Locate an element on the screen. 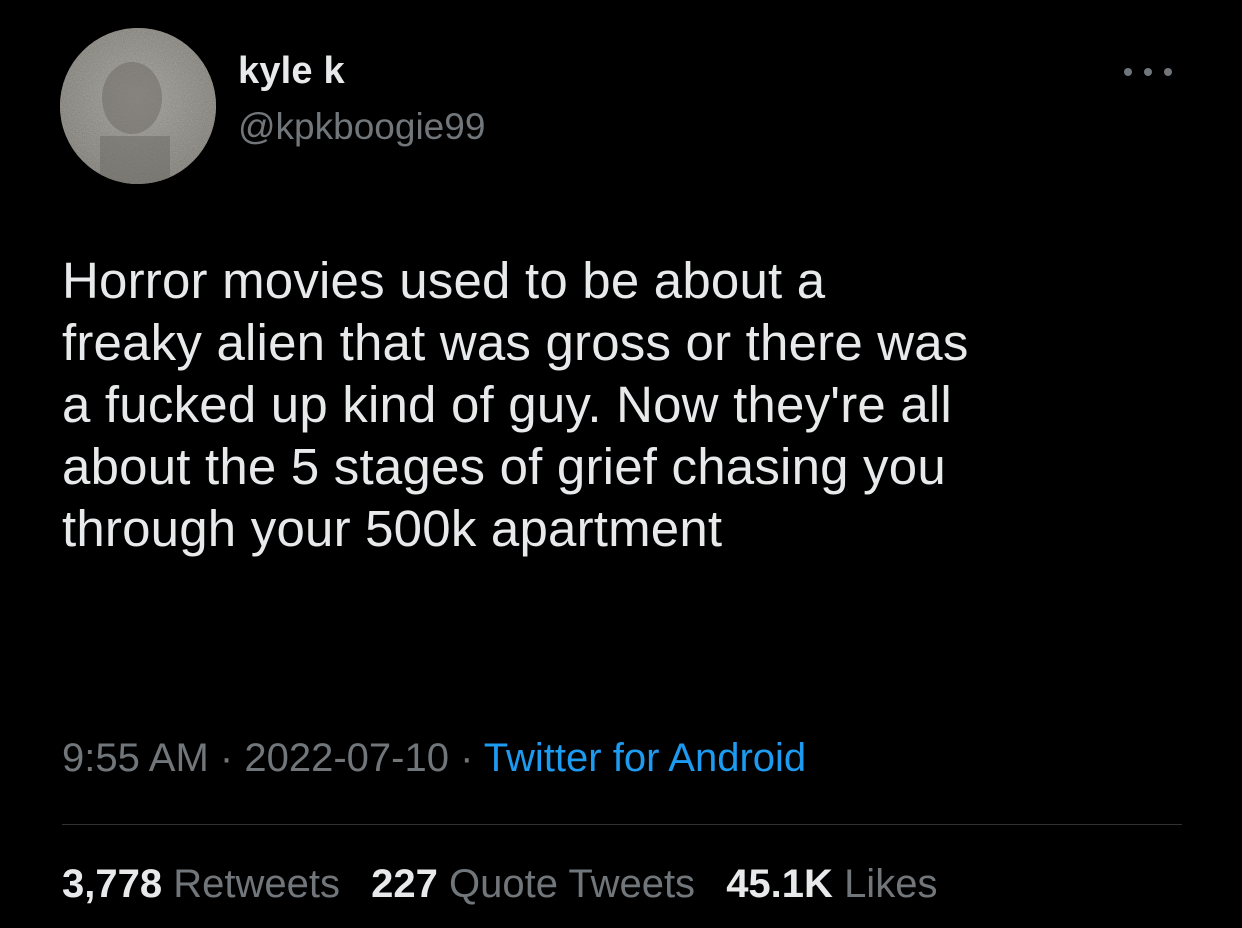  retweets-count: 3,778 is located at coordinates (112, 884).